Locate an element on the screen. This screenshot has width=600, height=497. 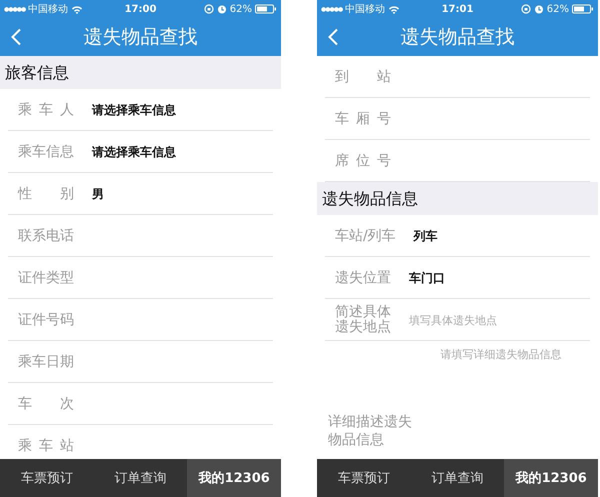
field-label: 车次 is located at coordinates (46, 404).